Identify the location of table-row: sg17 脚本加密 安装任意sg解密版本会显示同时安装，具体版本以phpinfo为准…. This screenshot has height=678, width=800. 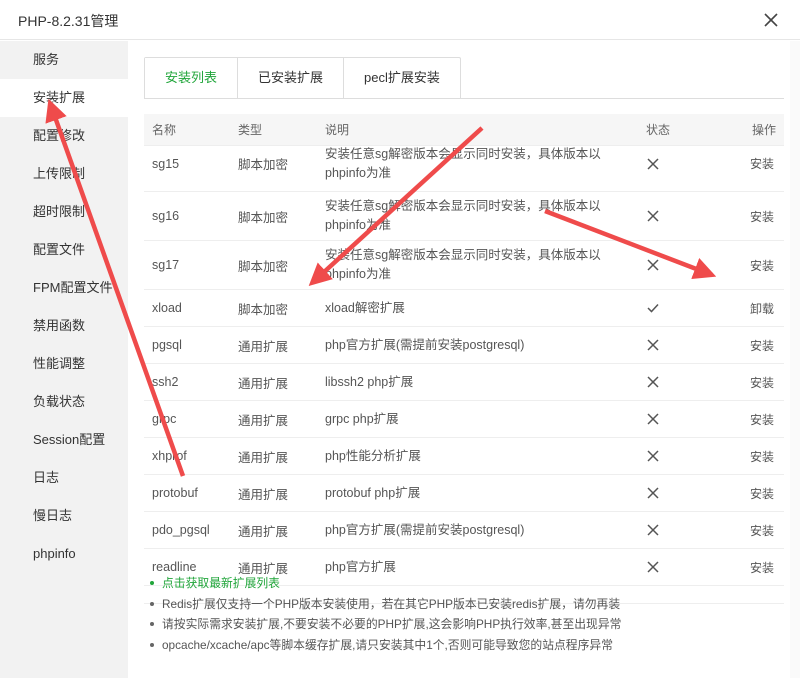
(464, 265).